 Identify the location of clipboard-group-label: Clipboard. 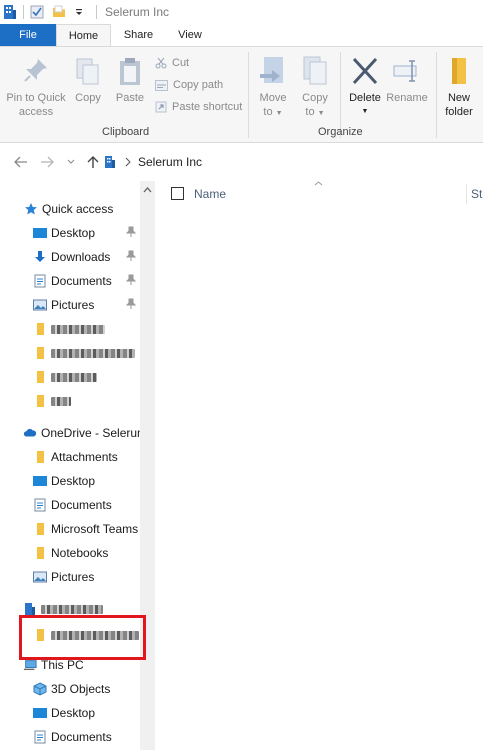
(126, 132).